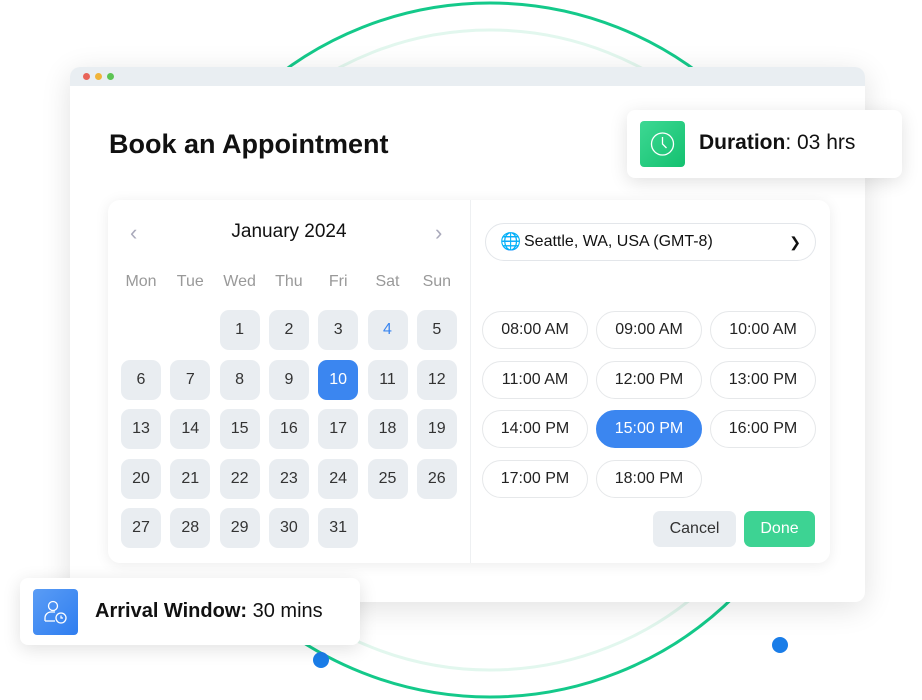  I want to click on day-cell: 29, so click(239, 528).